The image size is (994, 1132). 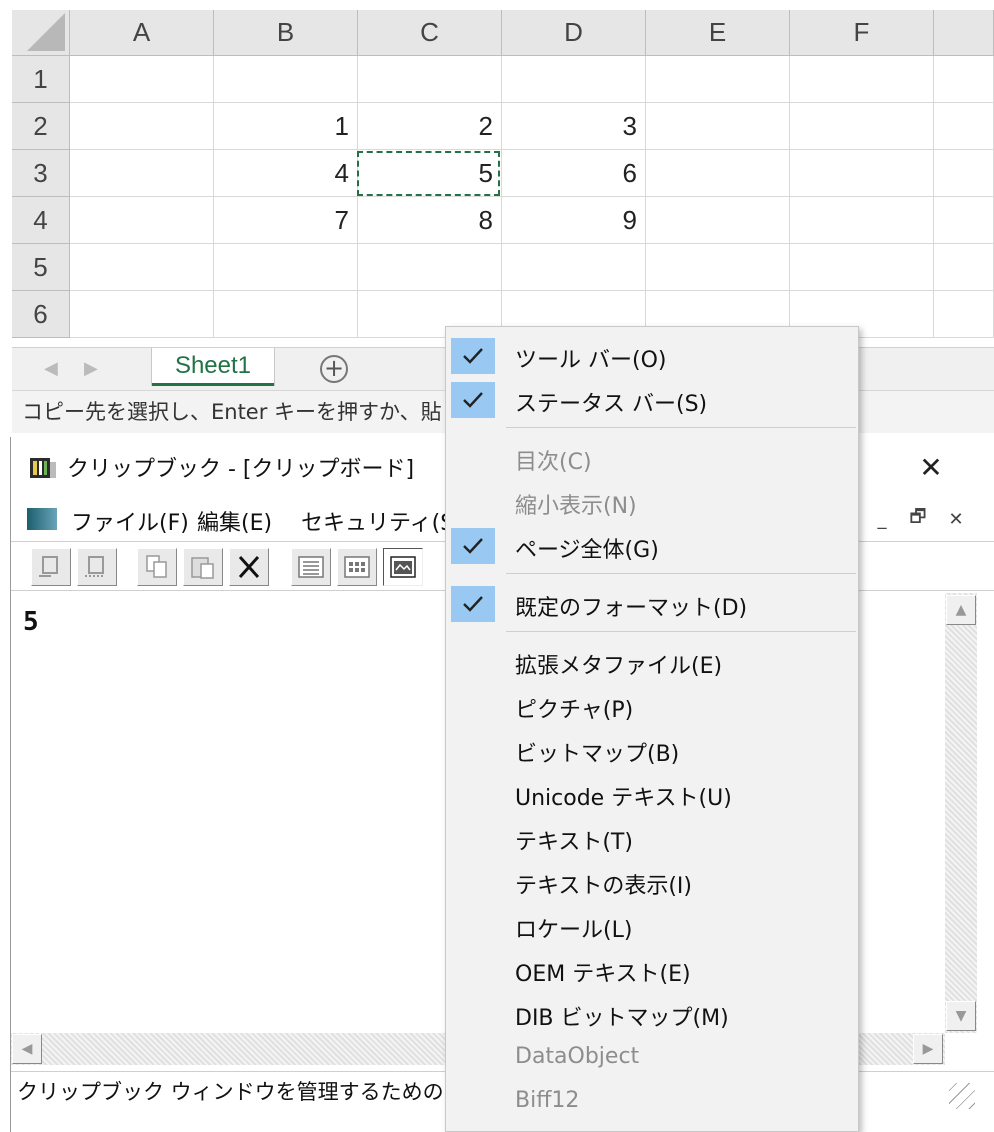 I want to click on scroll-left-icon: ◀, so click(x=51, y=368).